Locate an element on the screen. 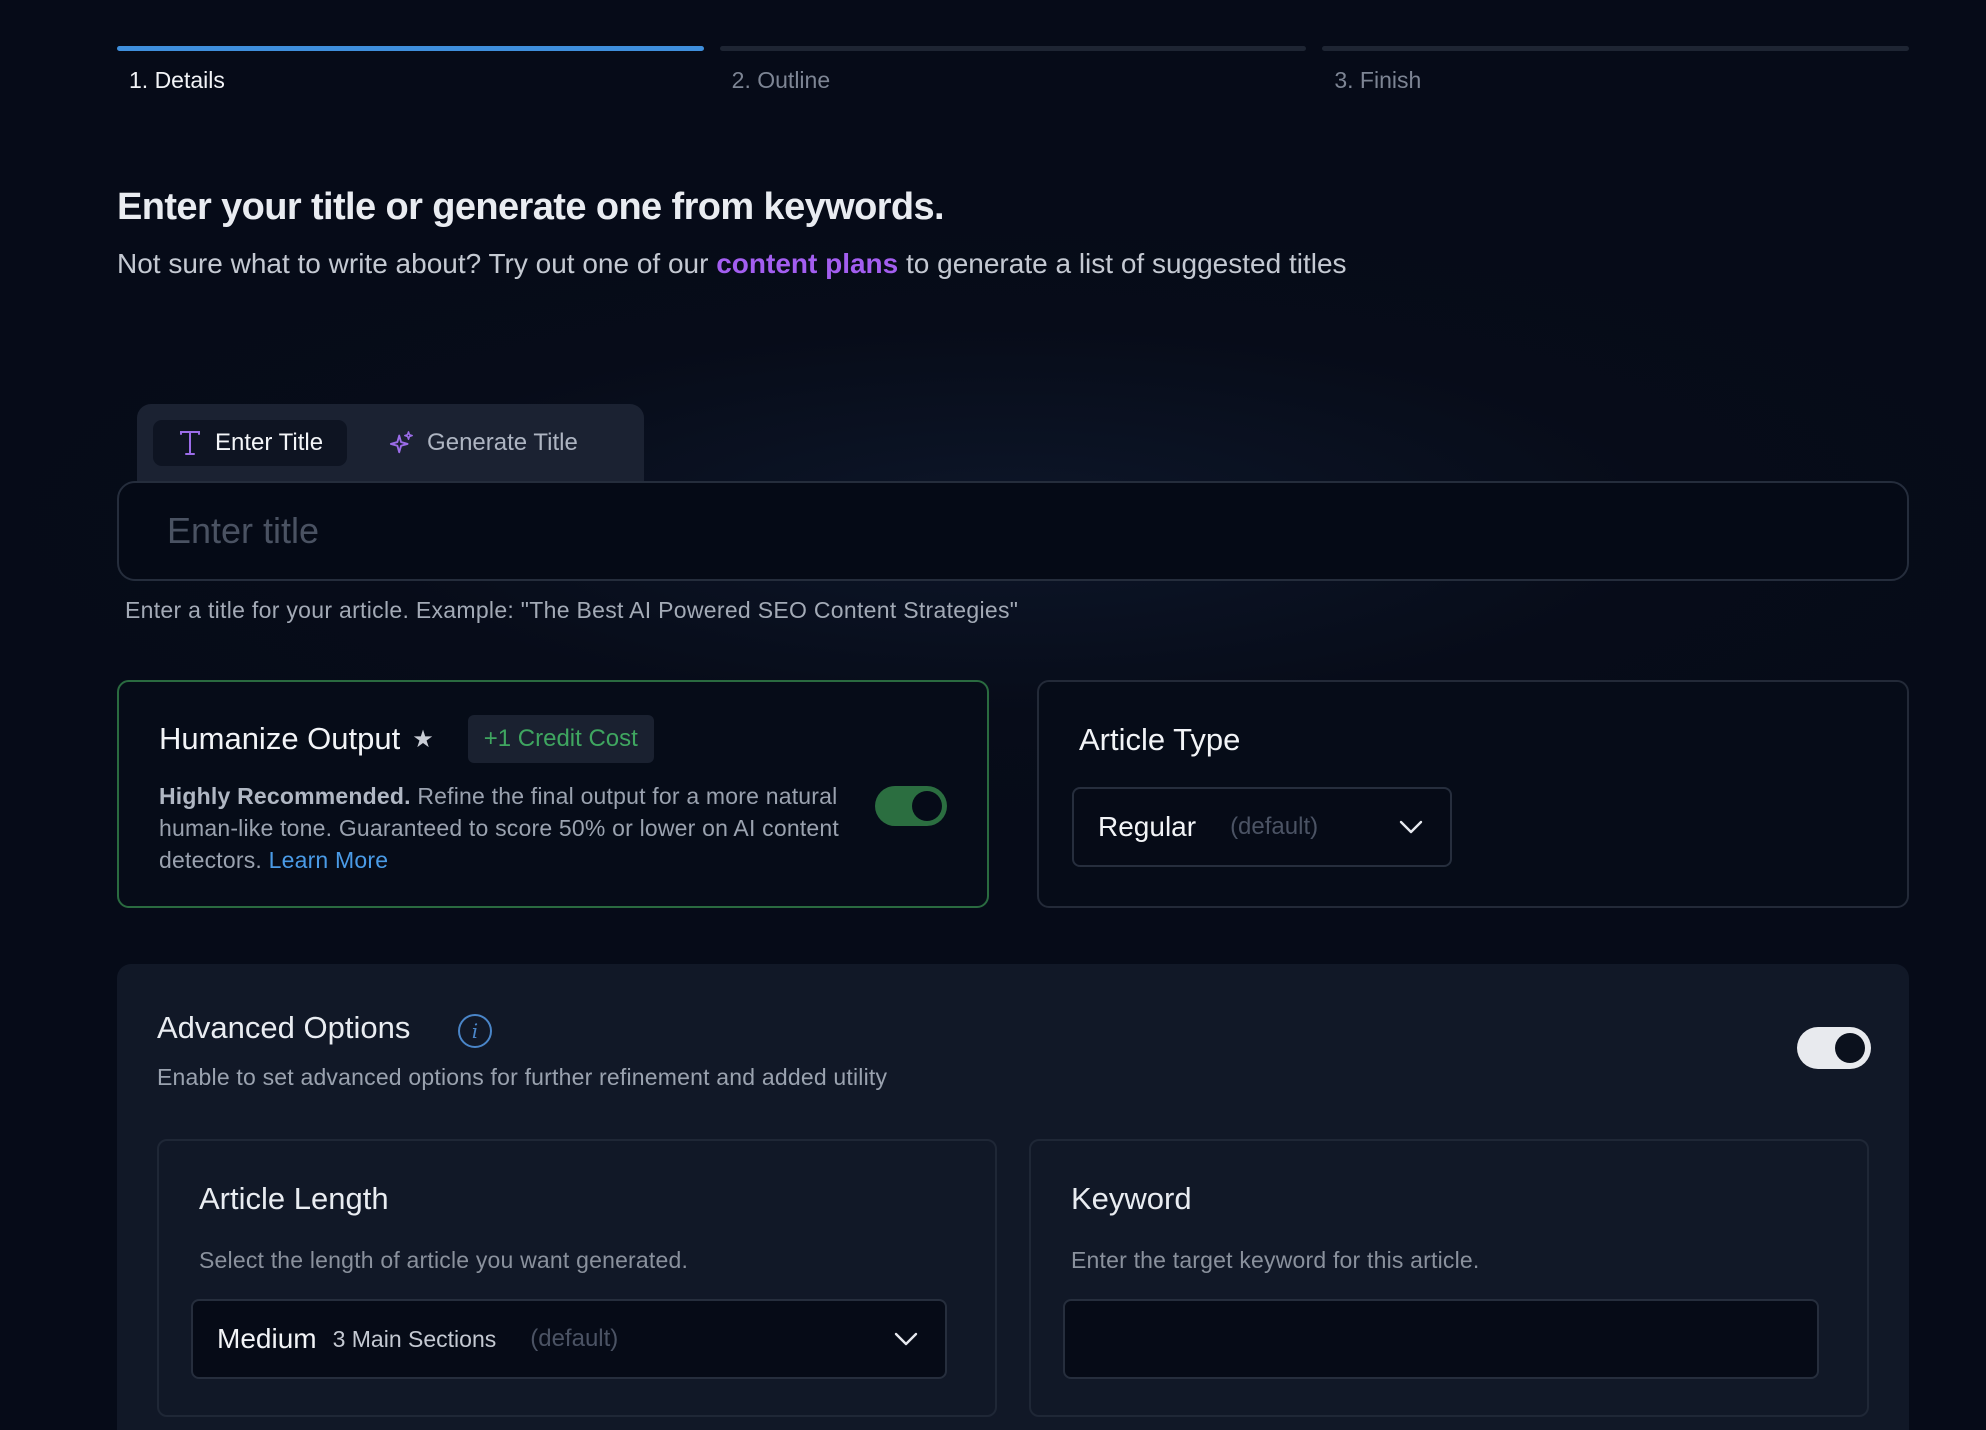  step-label: 2. Outline is located at coordinates (781, 80).